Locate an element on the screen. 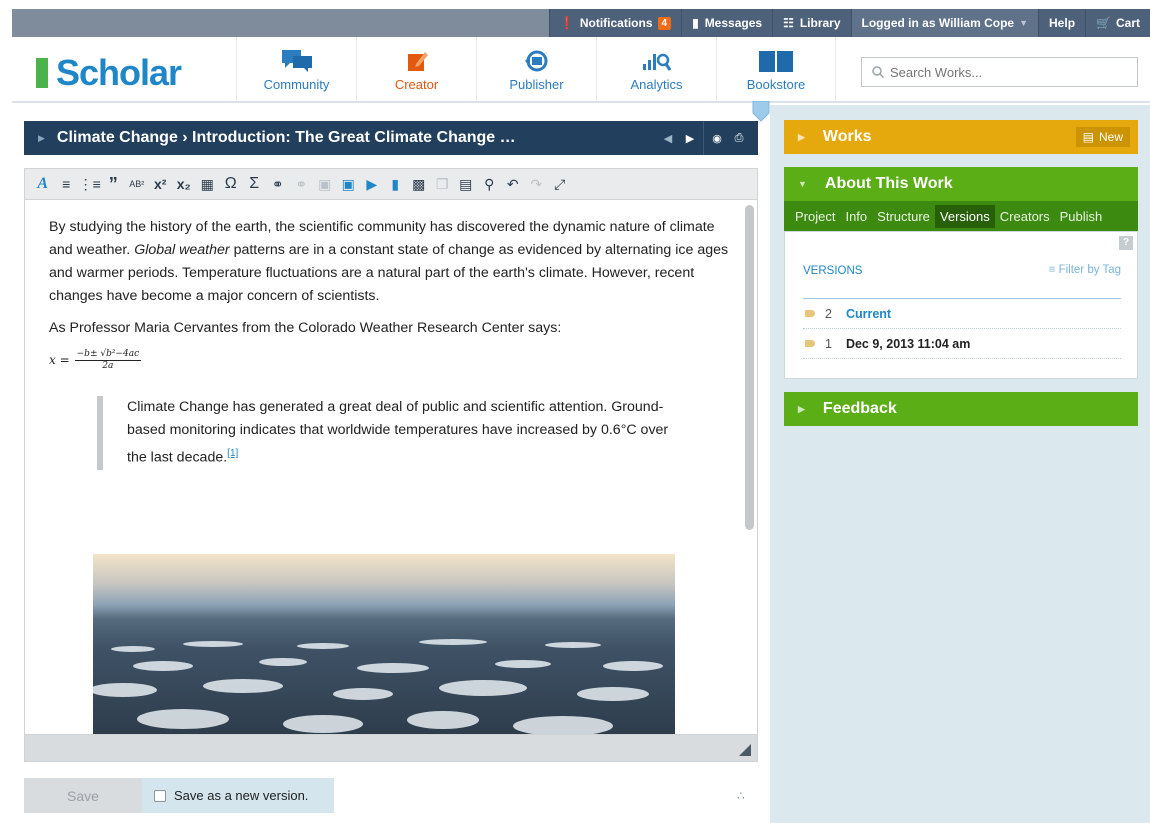 The image size is (1150, 823). table-icon: ▦ is located at coordinates (208, 184).